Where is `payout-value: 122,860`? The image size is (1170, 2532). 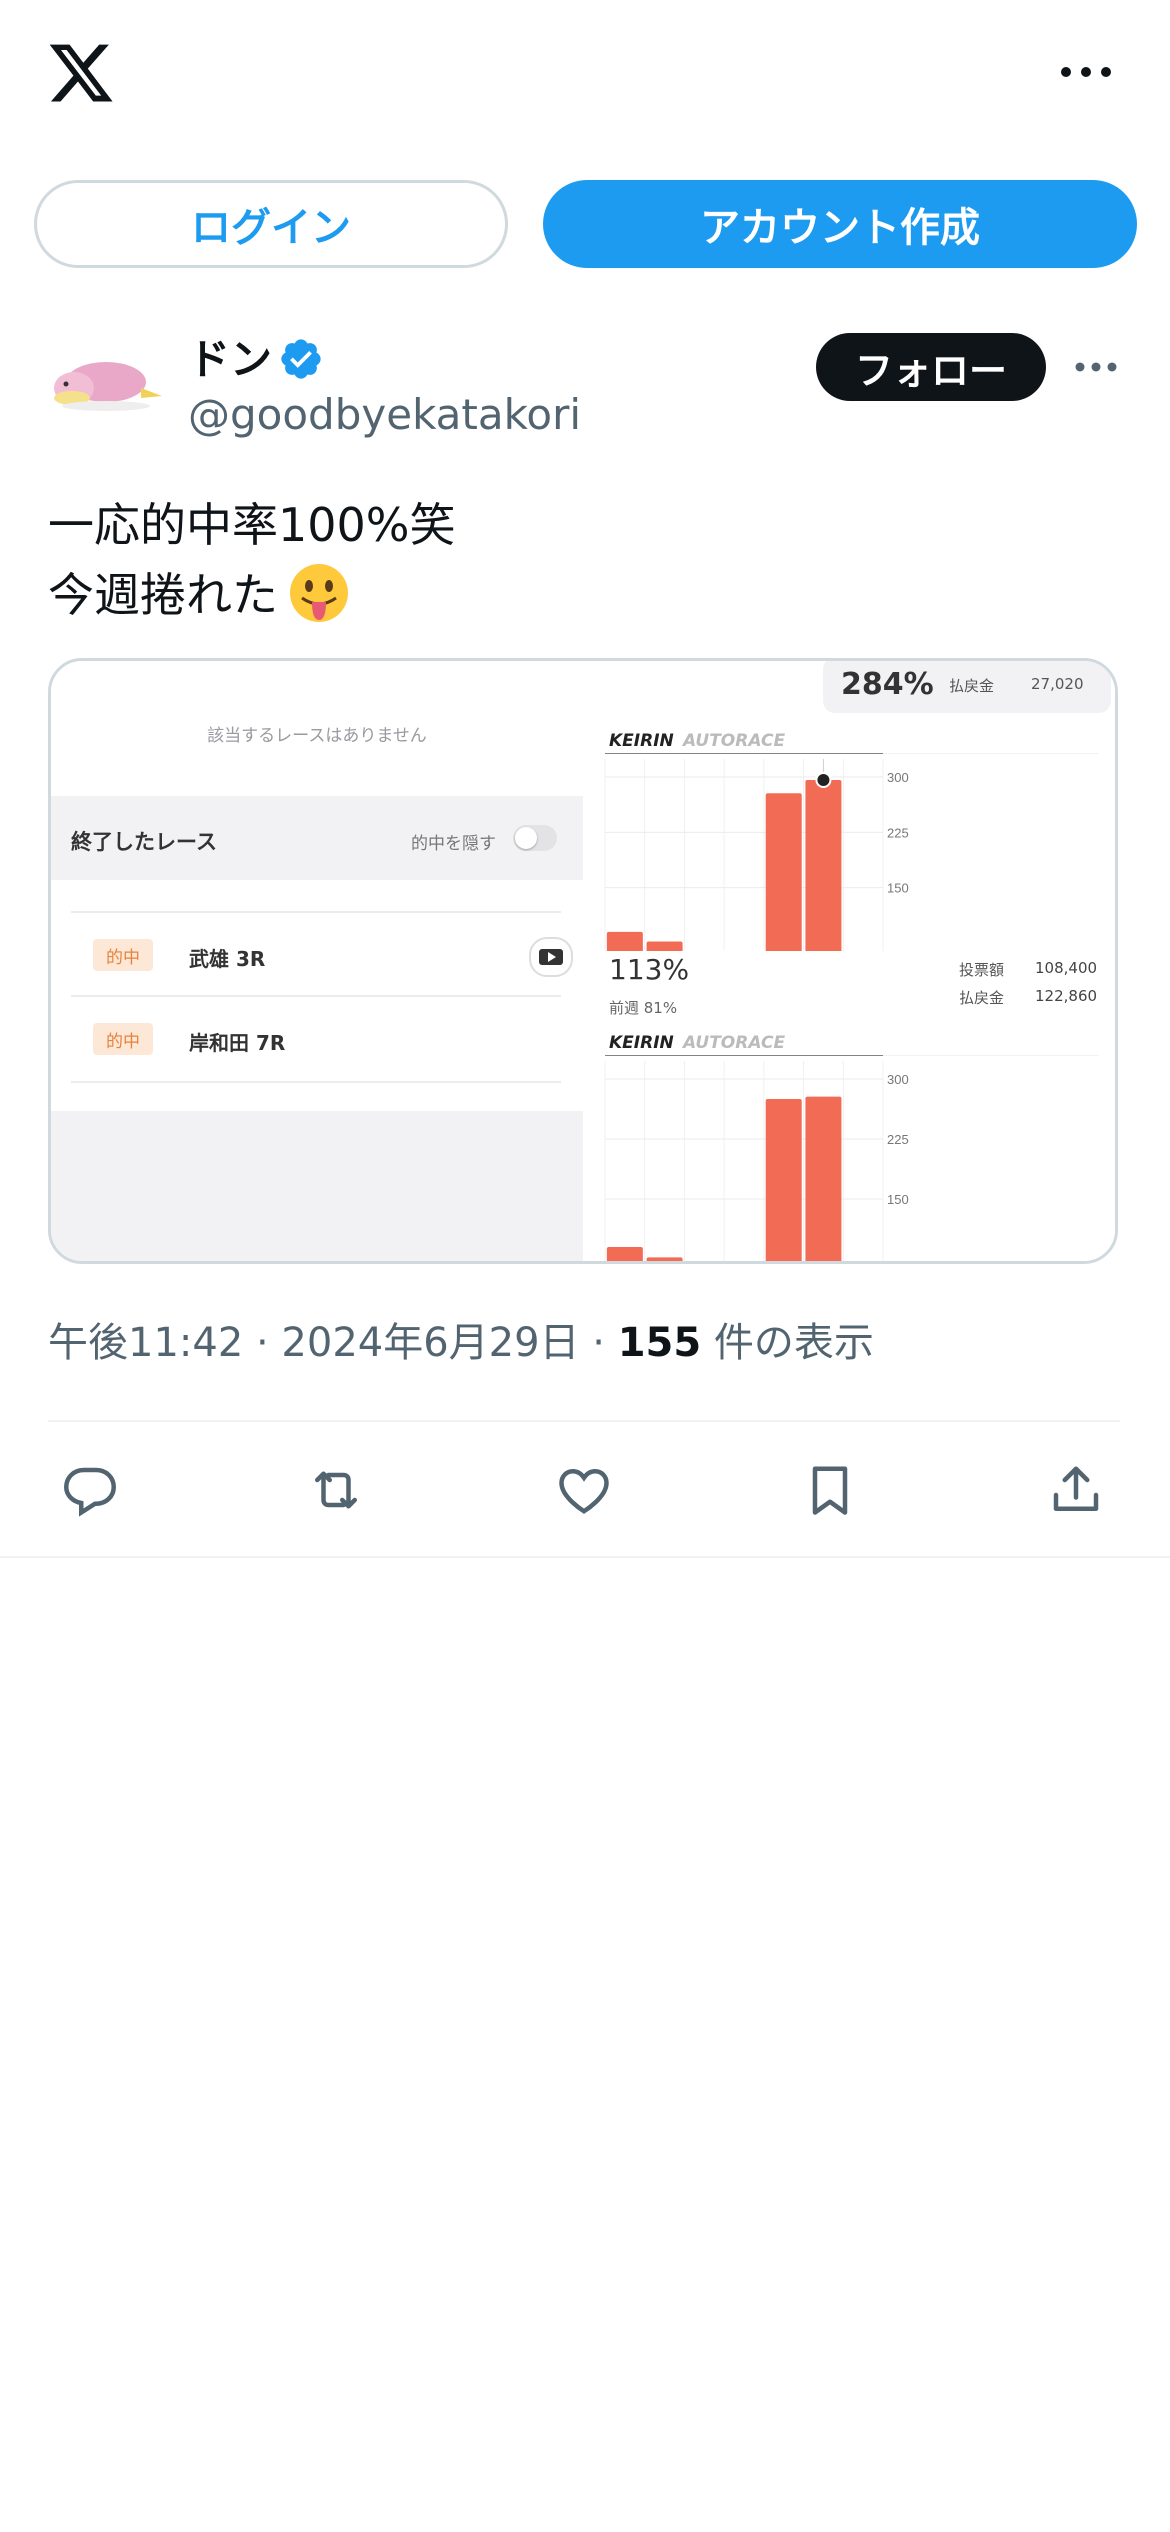
payout-value: 122,860 is located at coordinates (1066, 996).